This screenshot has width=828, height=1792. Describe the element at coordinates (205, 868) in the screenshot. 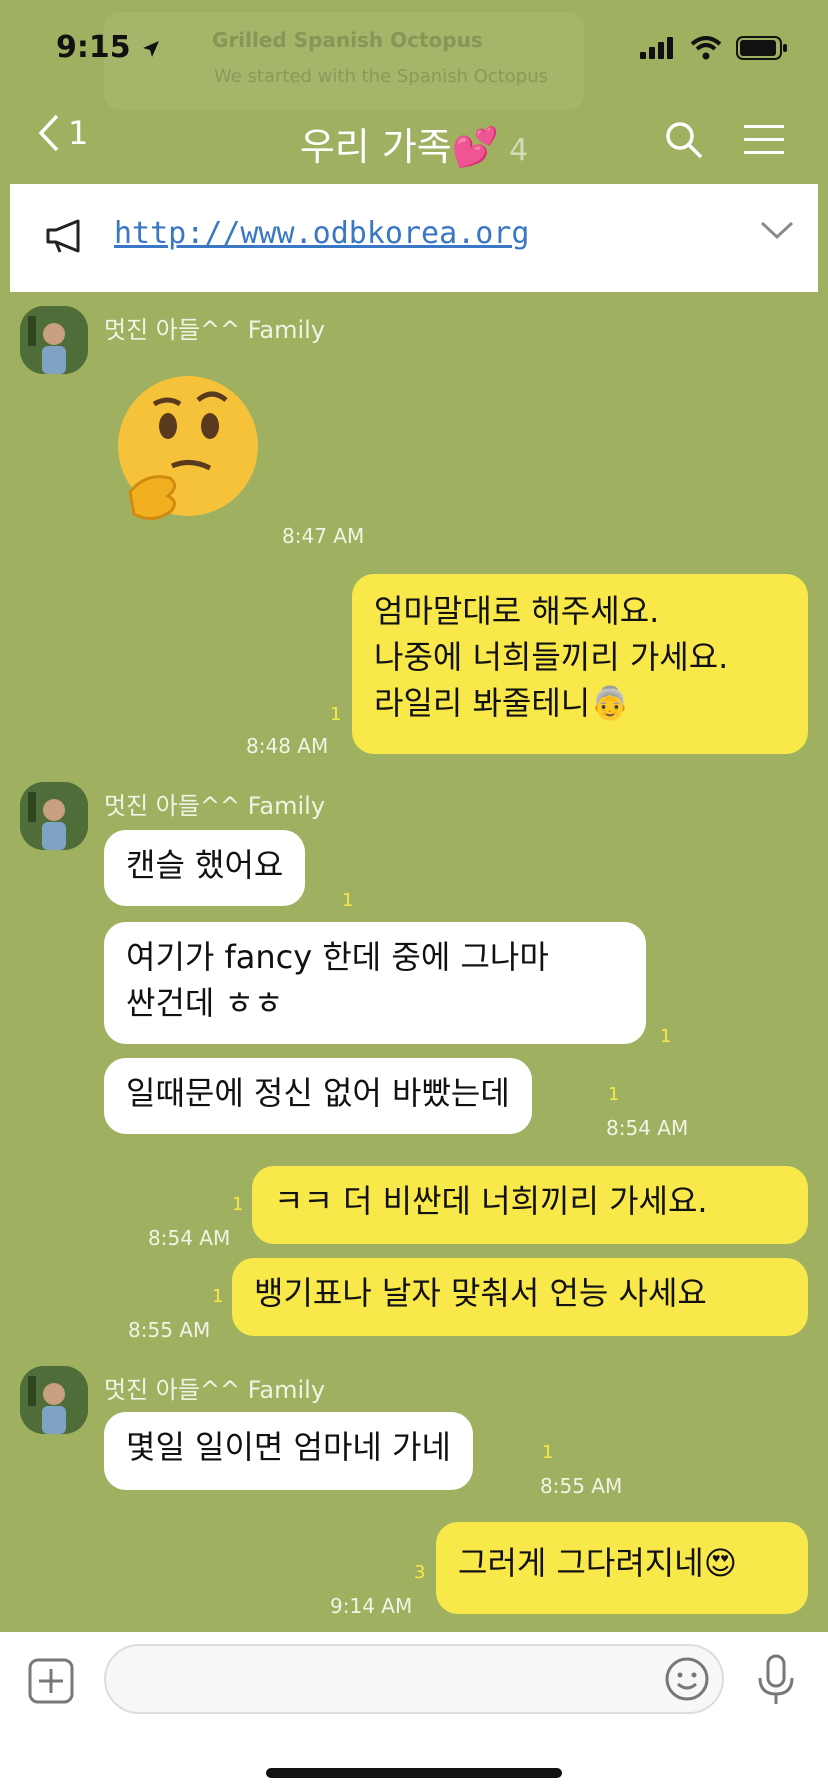

I see `message-bubble-incoming: 캔슬 했어요` at that location.